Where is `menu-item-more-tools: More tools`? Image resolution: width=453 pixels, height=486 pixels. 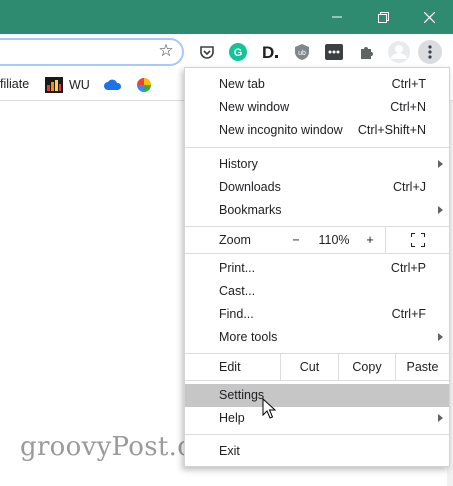
menu-item-more-tools: More tools is located at coordinates (317, 337).